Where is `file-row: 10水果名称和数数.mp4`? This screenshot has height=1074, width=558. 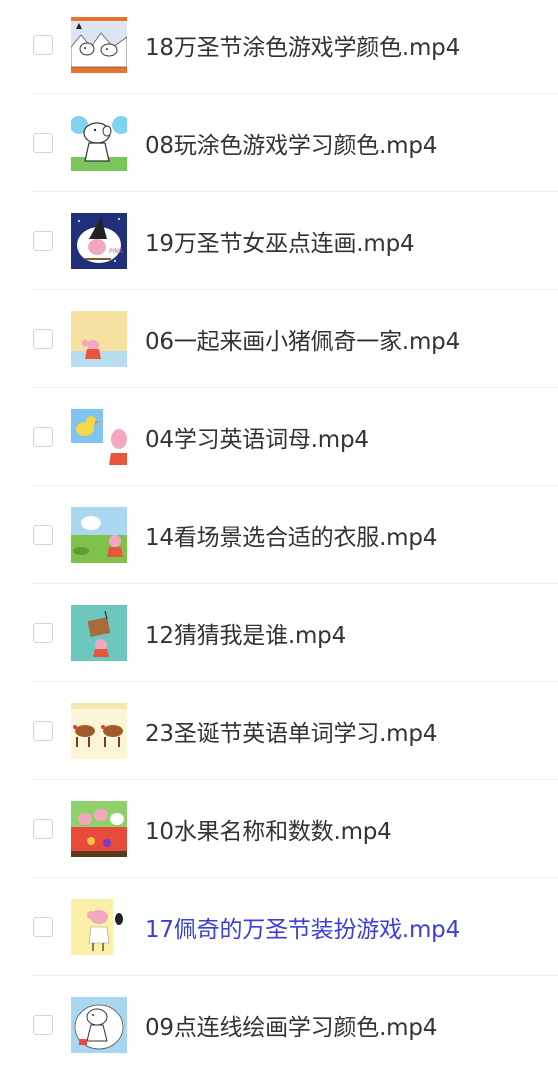 file-row: 10水果名称和数数.mp4 is located at coordinates (279, 829).